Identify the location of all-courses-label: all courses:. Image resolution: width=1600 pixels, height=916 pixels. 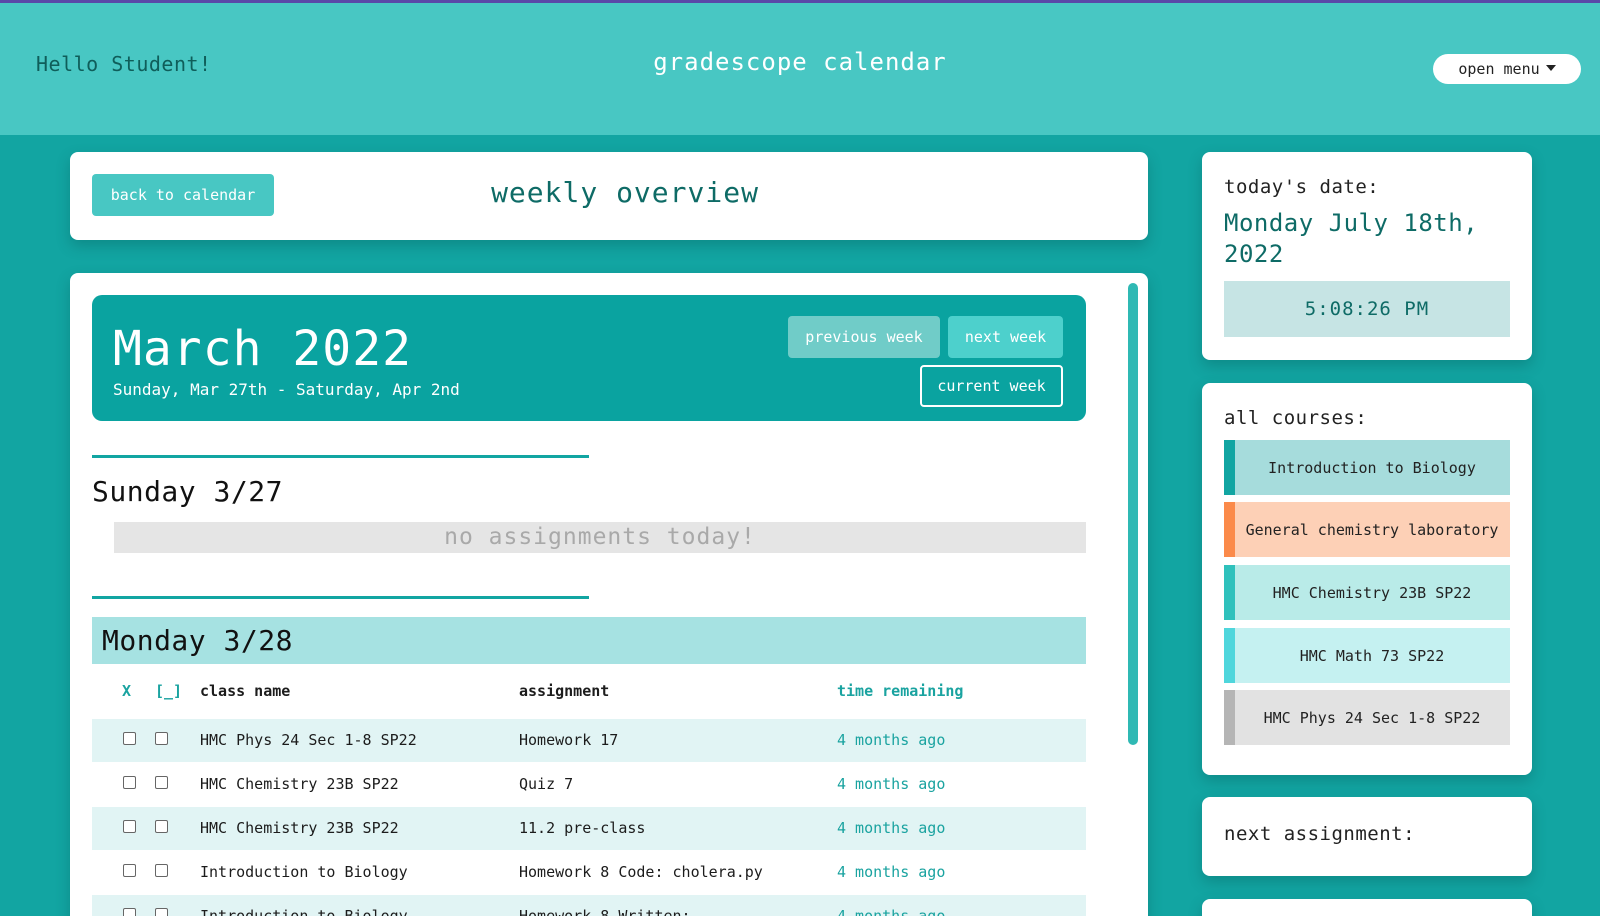
(1296, 418).